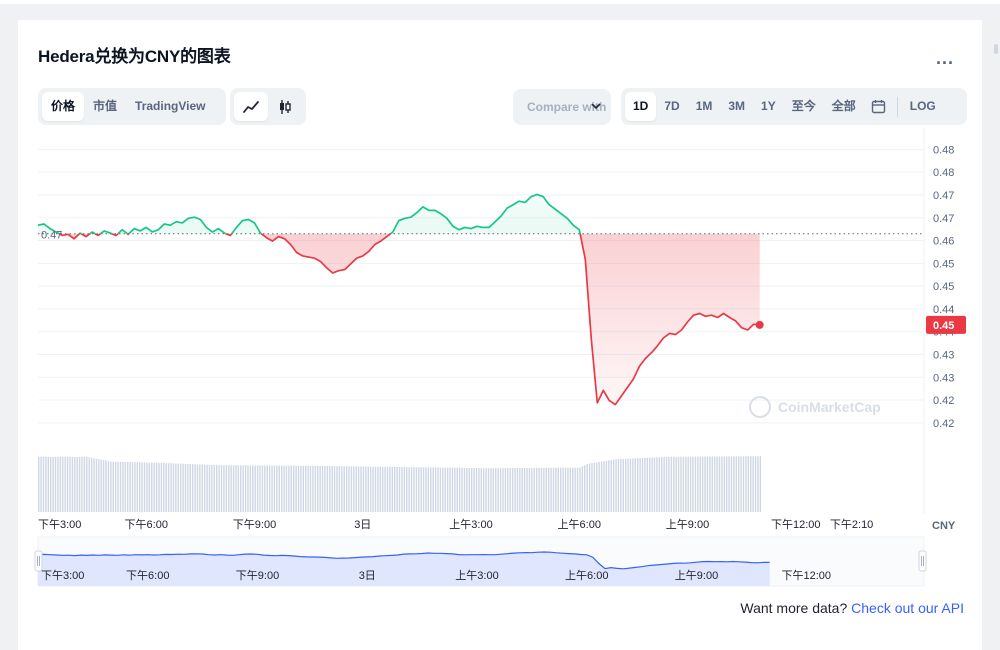  I want to click on top-band, so click(500, 12).